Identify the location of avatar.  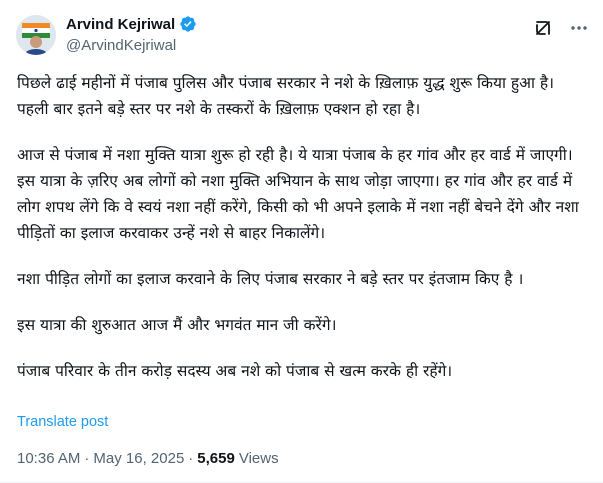
(36, 35).